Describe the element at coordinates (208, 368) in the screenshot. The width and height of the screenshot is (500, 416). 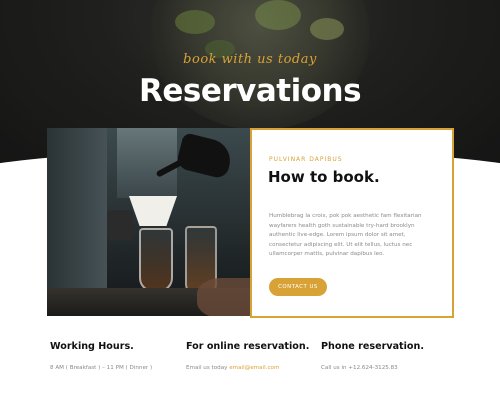
I see `online-reservation-prefix: Email us today` at that location.